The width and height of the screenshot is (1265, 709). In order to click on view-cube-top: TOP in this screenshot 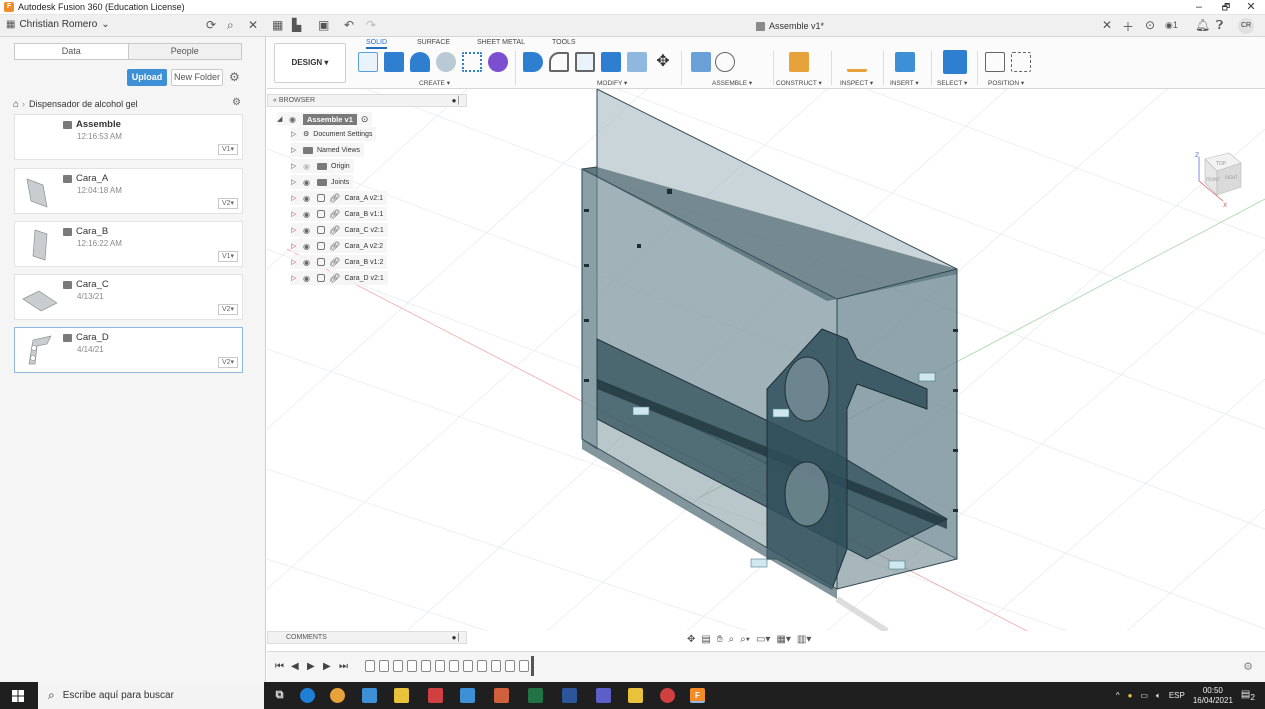, I will do `click(1220, 164)`.